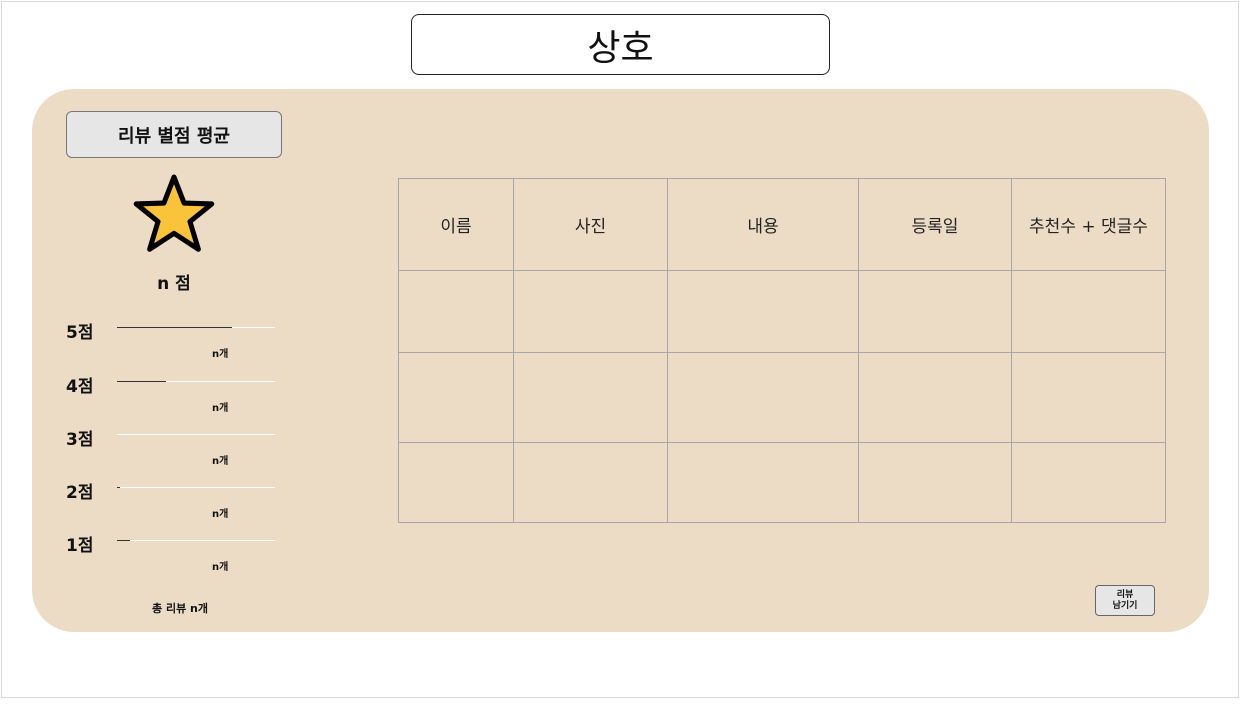  What do you see at coordinates (80, 493) in the screenshot?
I see `rating-label: 2점` at bounding box center [80, 493].